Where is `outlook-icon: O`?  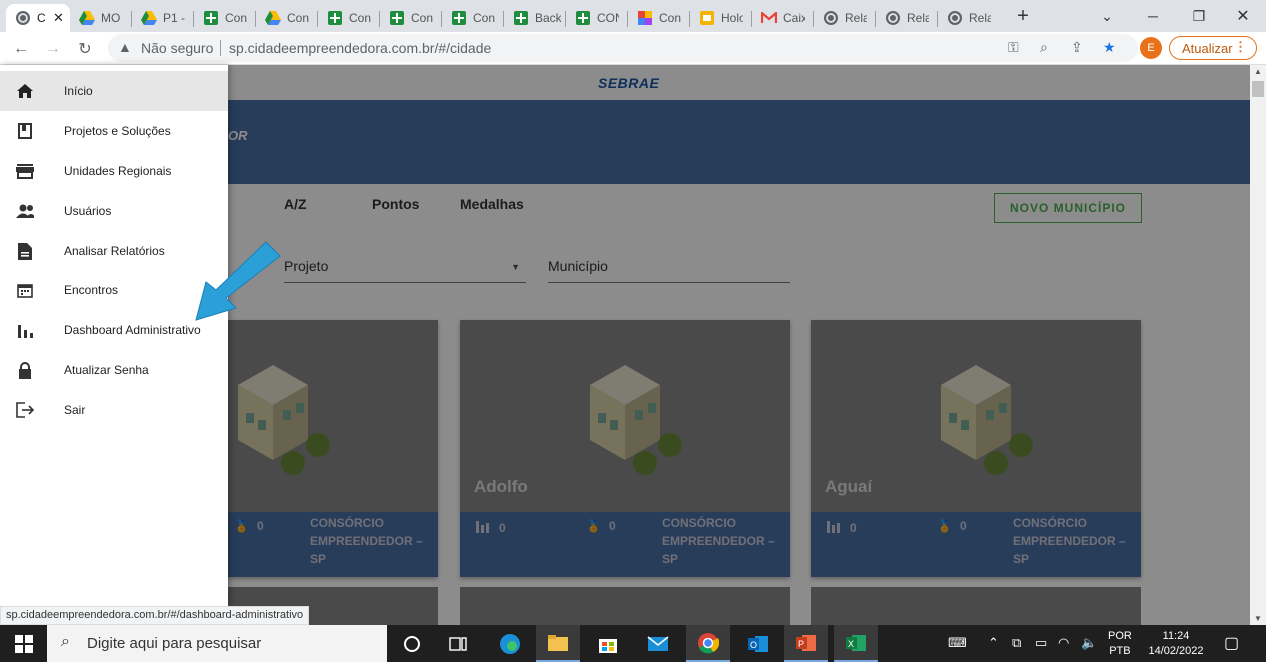 outlook-icon: O is located at coordinates (758, 643).